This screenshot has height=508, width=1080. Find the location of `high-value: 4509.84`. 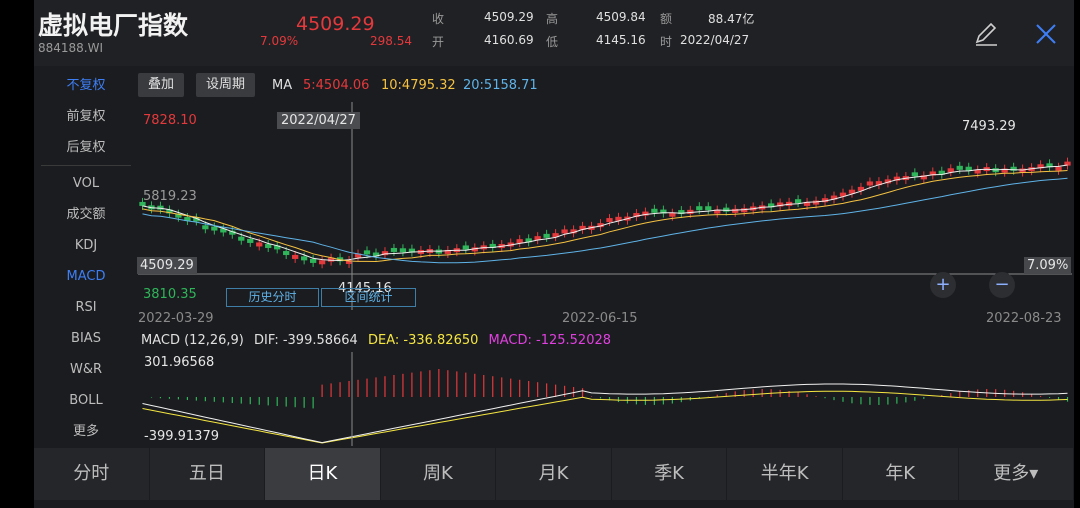

high-value: 4509.84 is located at coordinates (621, 17).